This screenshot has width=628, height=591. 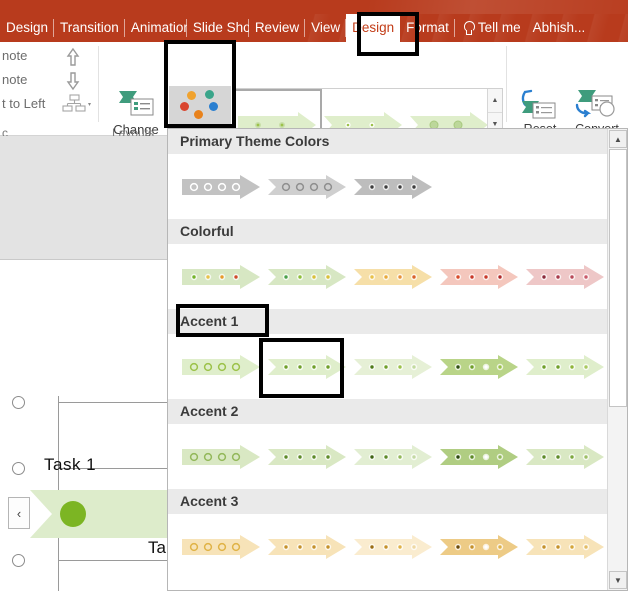 What do you see at coordinates (31, 104) in the screenshot?
I see `right-to-left-button: t to Left` at bounding box center [31, 104].